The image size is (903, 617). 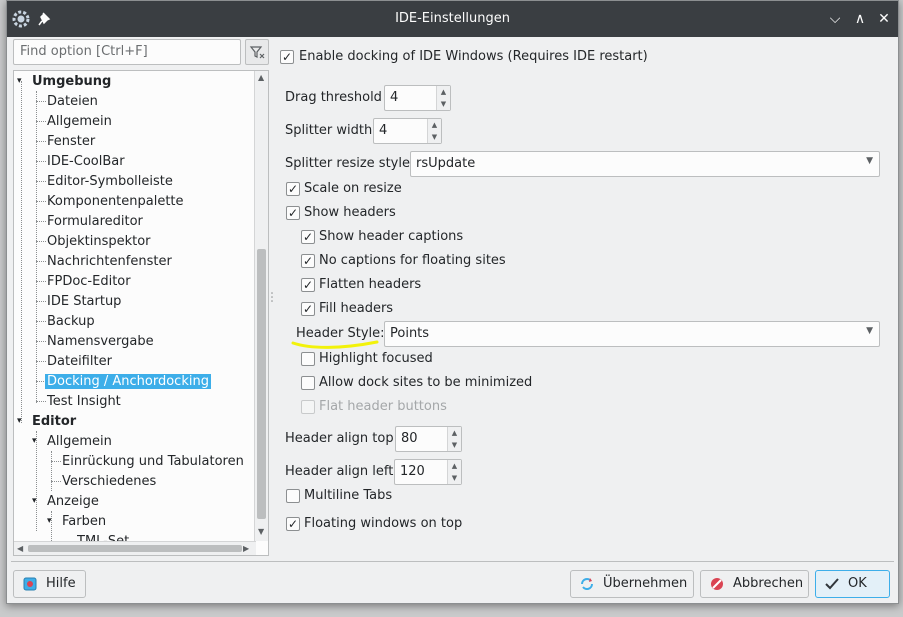 What do you see at coordinates (428, 439) in the screenshot?
I see `header-align-top-spinner: 80 ▲ ▼` at bounding box center [428, 439].